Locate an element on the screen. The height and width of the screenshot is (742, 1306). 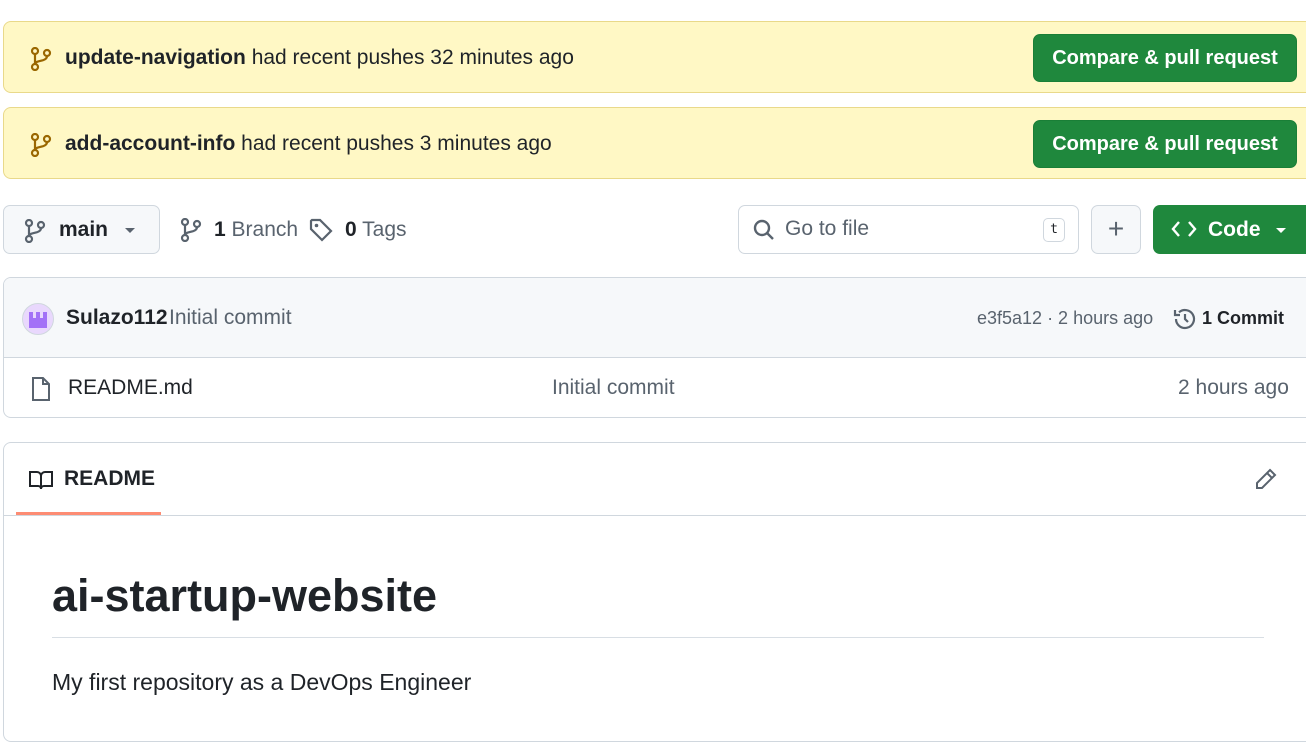
book-icon is located at coordinates (41, 480).